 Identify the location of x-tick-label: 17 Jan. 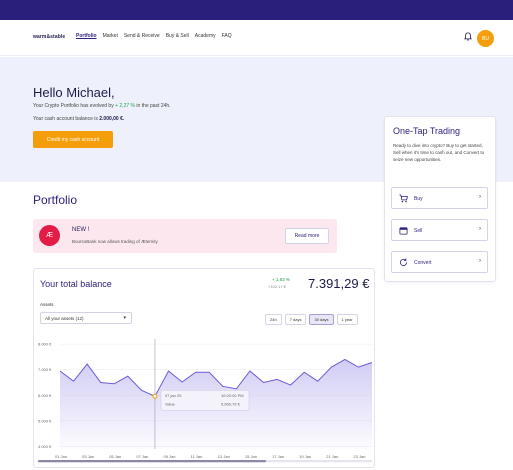
(278, 456).